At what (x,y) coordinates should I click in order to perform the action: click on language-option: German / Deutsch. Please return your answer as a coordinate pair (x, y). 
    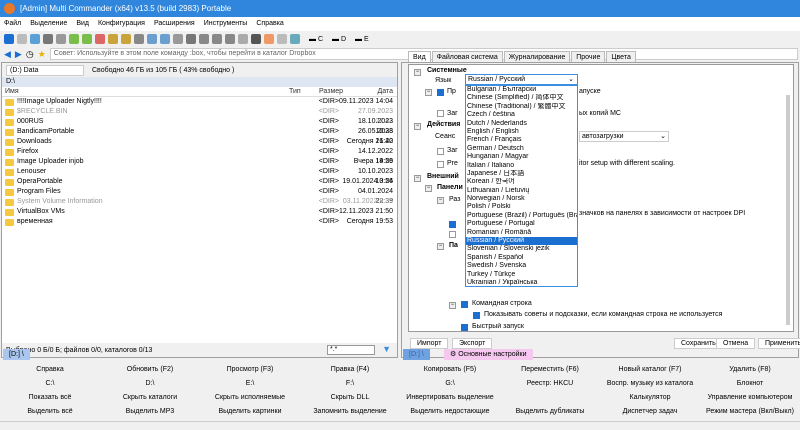
    Looking at the image, I should click on (521, 149).